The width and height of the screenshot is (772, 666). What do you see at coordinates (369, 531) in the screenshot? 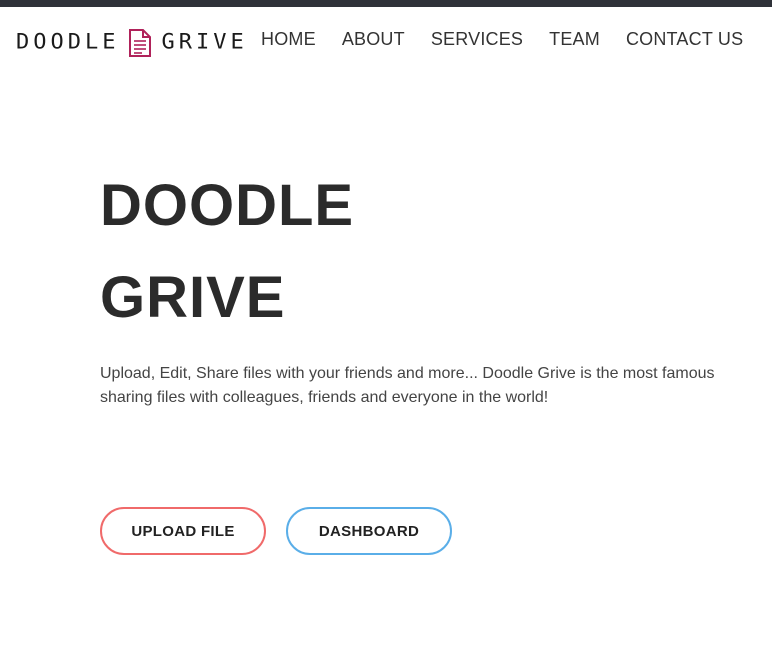
I see `dashboard-button: DASHBOARD` at bounding box center [369, 531].